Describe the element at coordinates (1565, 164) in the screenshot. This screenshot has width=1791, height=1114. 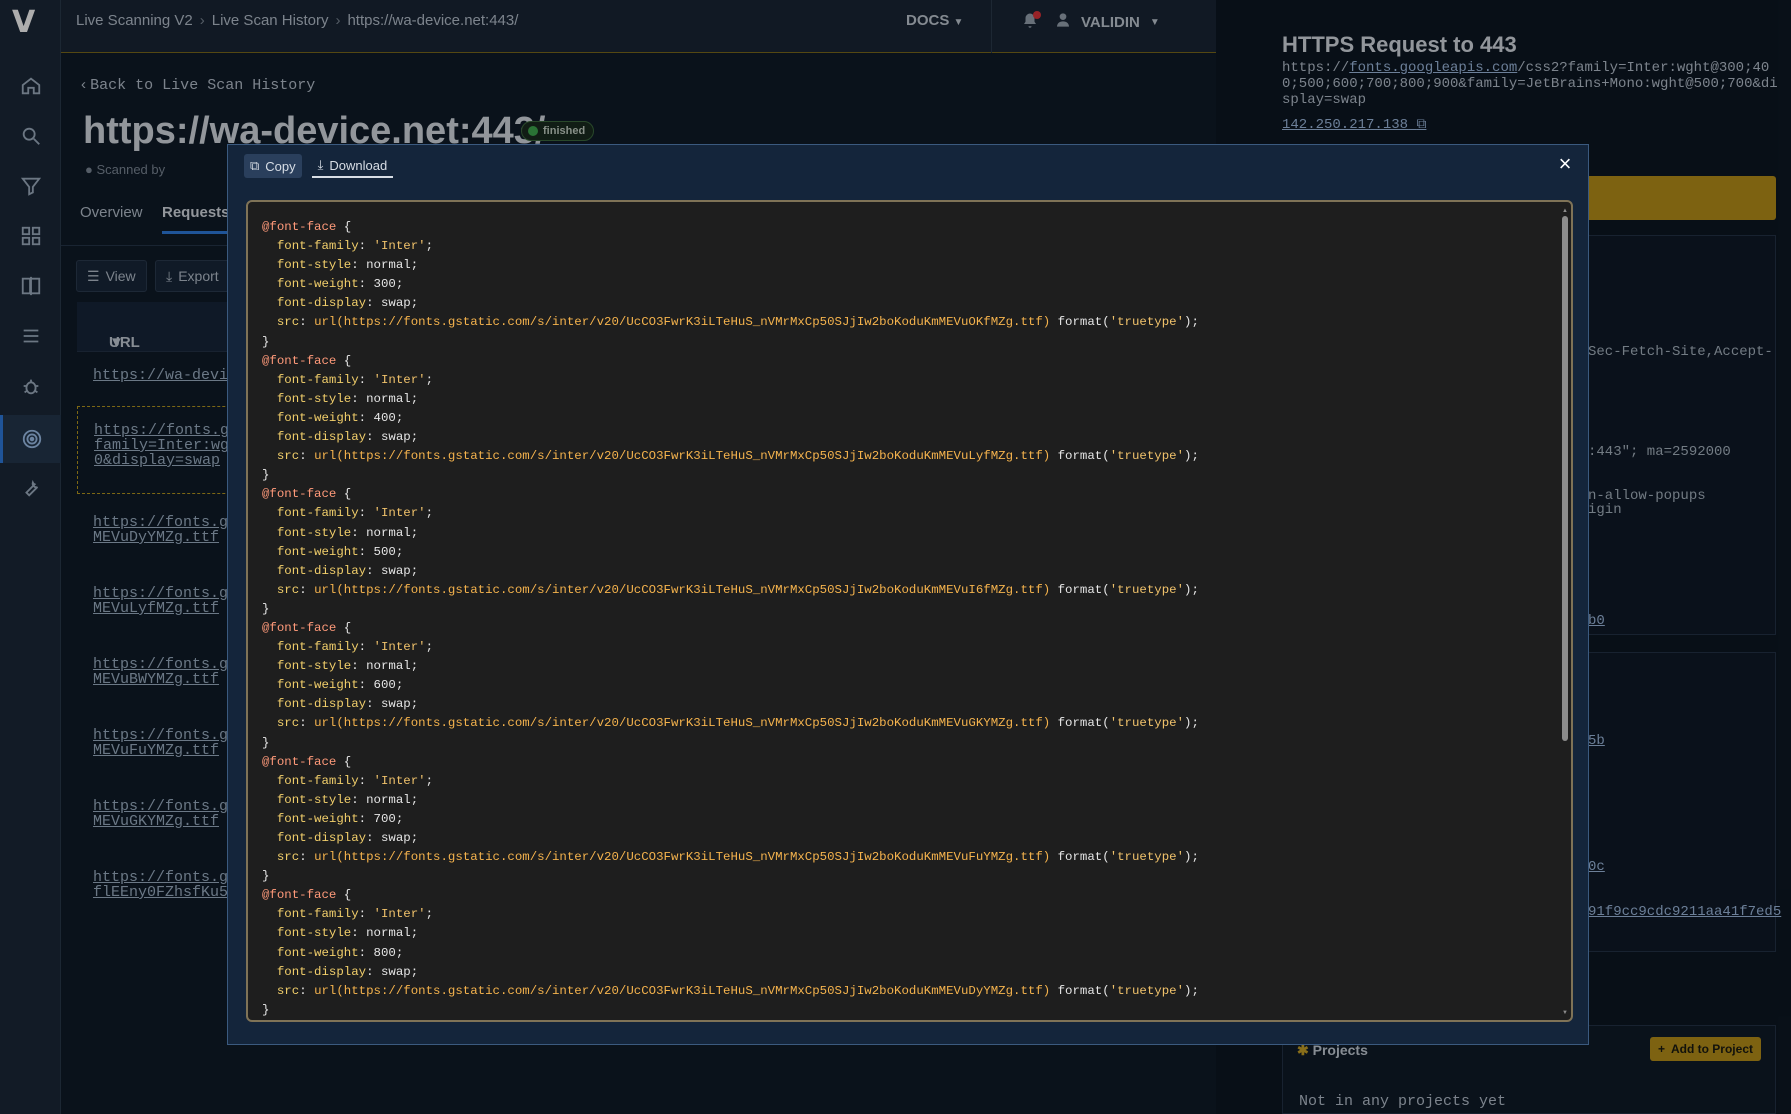
I see `close-icon: ×` at that location.